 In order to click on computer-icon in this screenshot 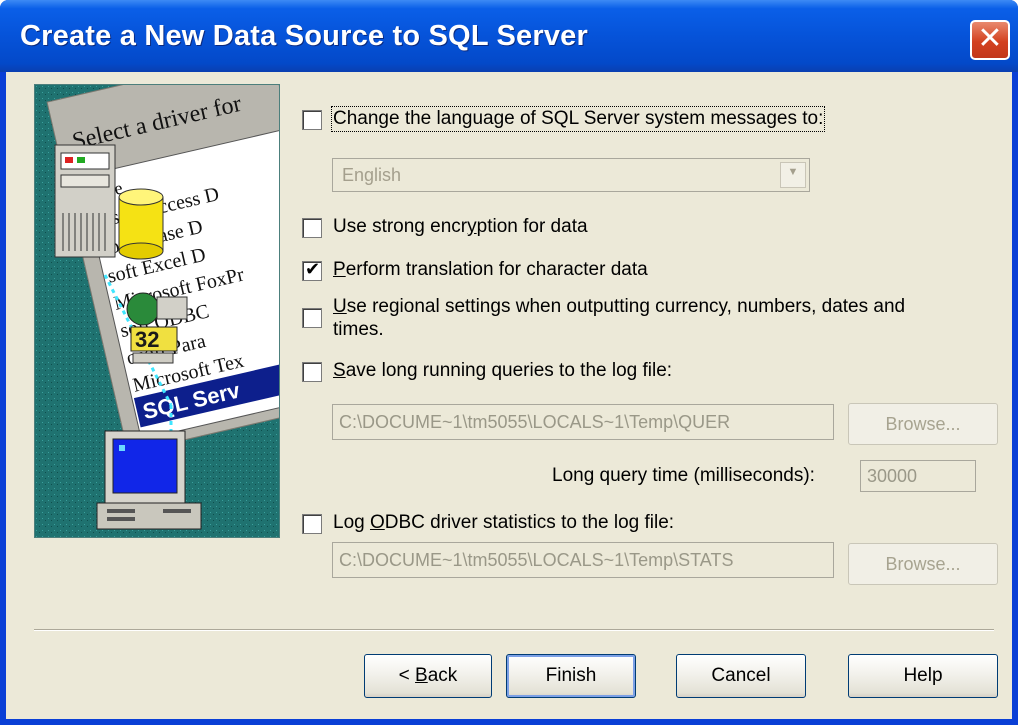, I will do `click(149, 480)`.